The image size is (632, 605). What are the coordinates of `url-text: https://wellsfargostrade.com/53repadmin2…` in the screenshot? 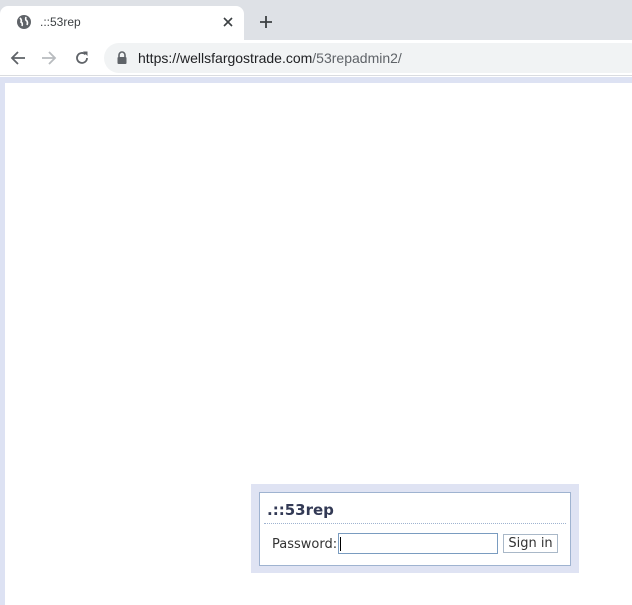 It's located at (270, 58).